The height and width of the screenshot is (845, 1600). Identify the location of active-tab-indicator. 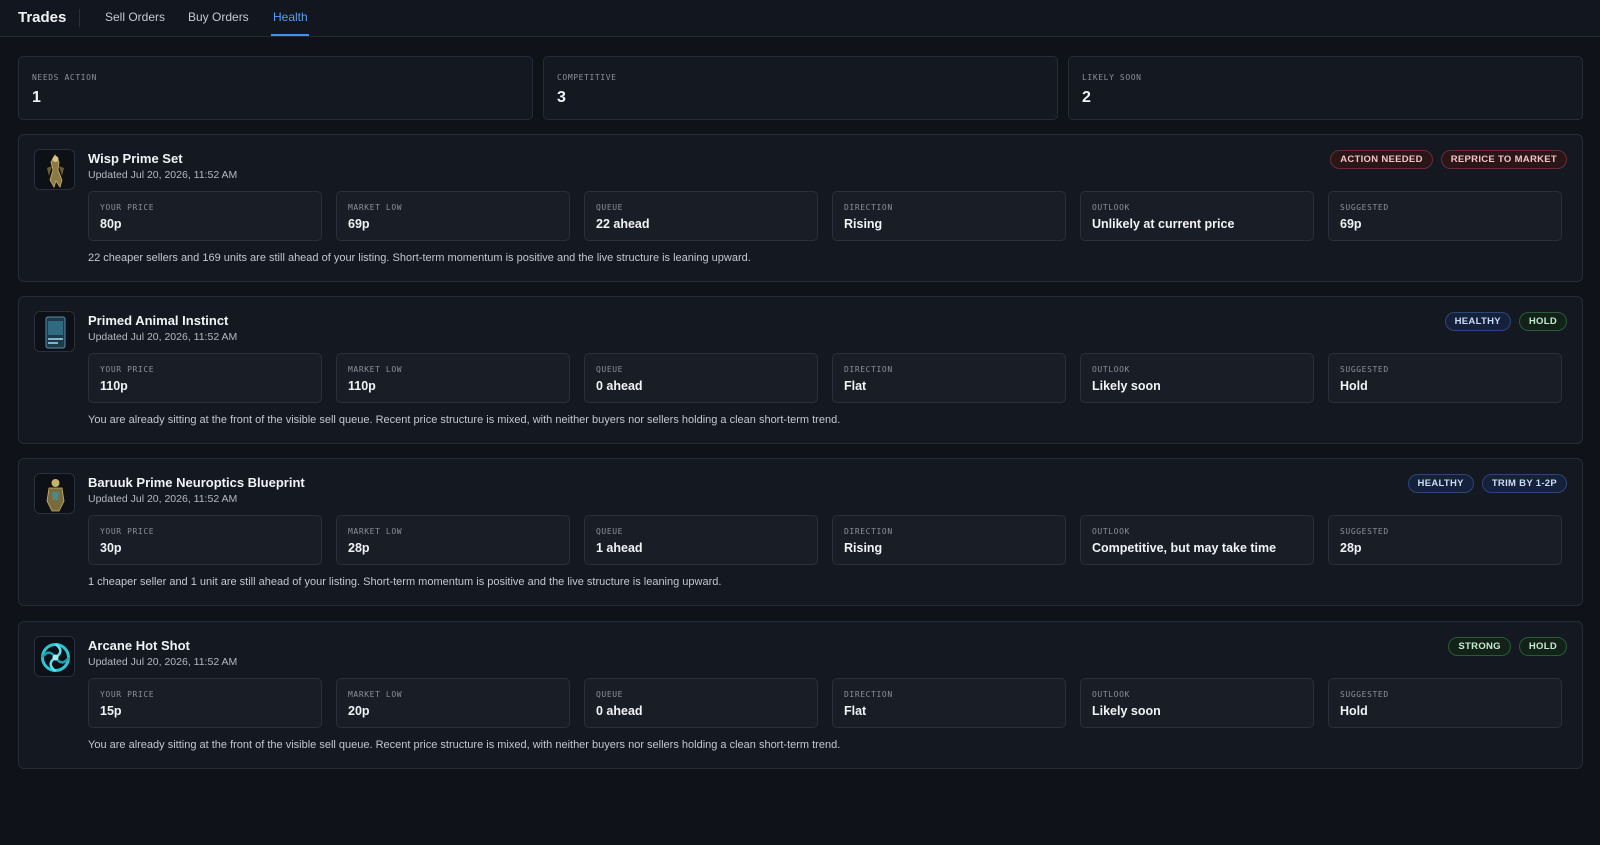
(290, 35).